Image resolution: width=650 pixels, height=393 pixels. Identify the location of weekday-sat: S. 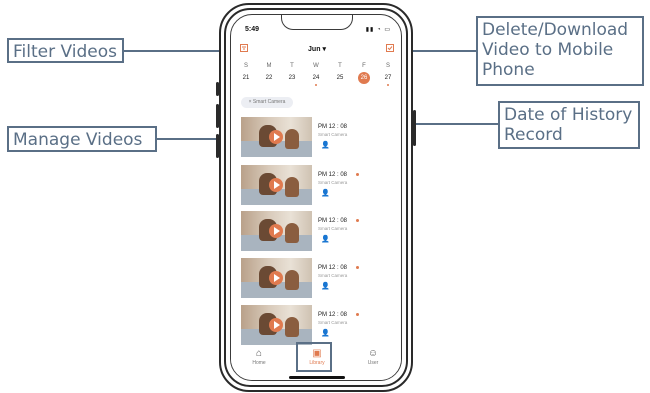
(387, 66).